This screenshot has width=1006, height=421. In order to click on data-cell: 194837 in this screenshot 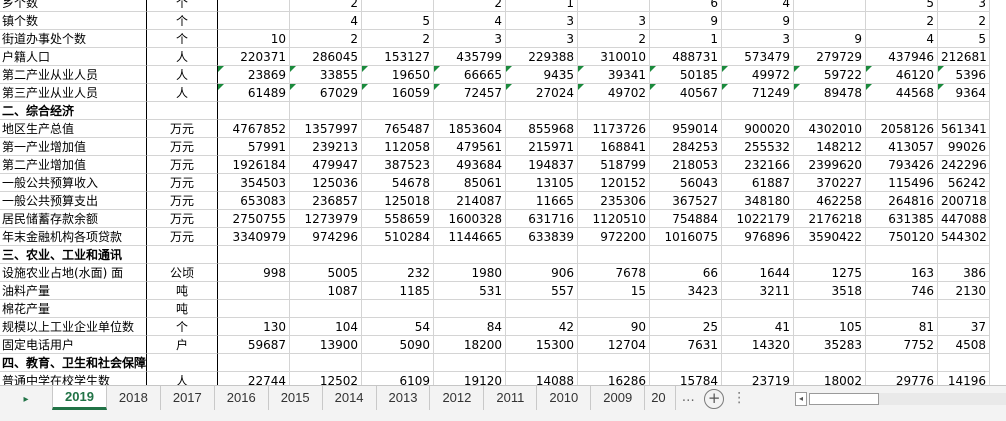, I will do `click(542, 165)`.